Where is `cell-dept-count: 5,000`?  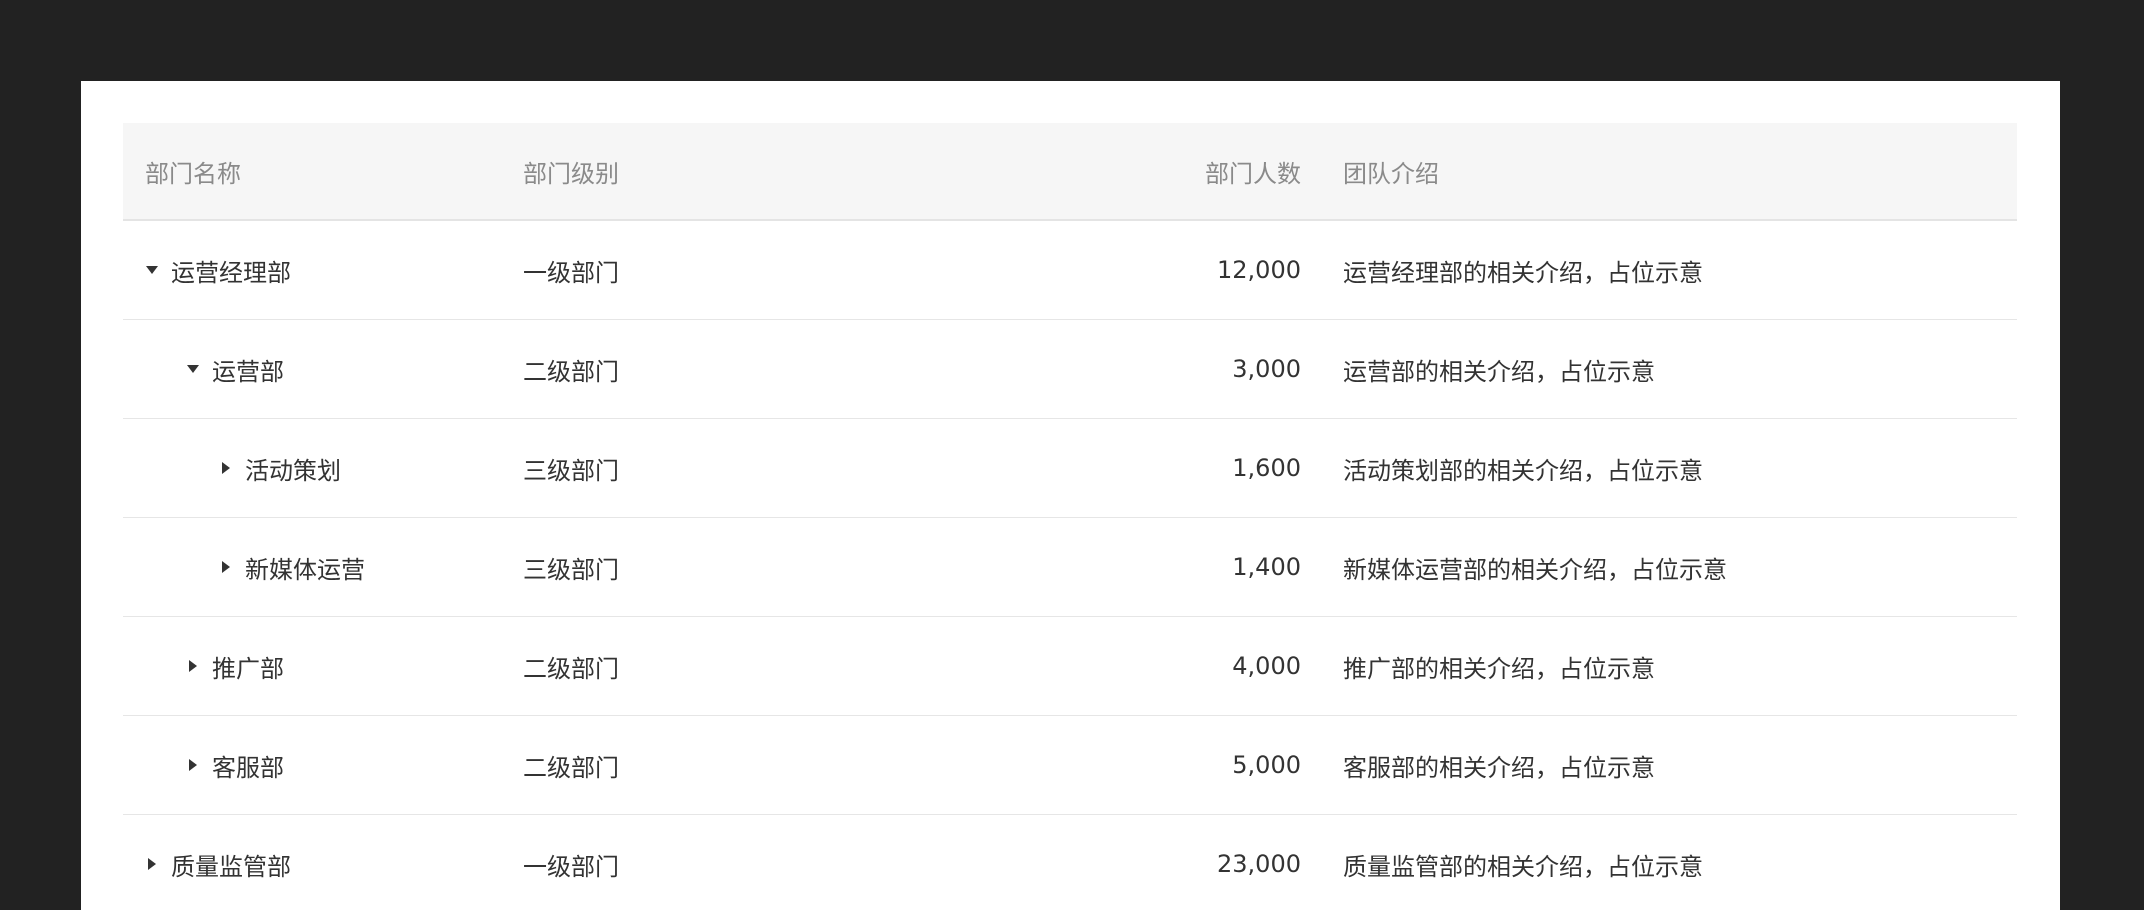 cell-dept-count: 5,000 is located at coordinates (1266, 765).